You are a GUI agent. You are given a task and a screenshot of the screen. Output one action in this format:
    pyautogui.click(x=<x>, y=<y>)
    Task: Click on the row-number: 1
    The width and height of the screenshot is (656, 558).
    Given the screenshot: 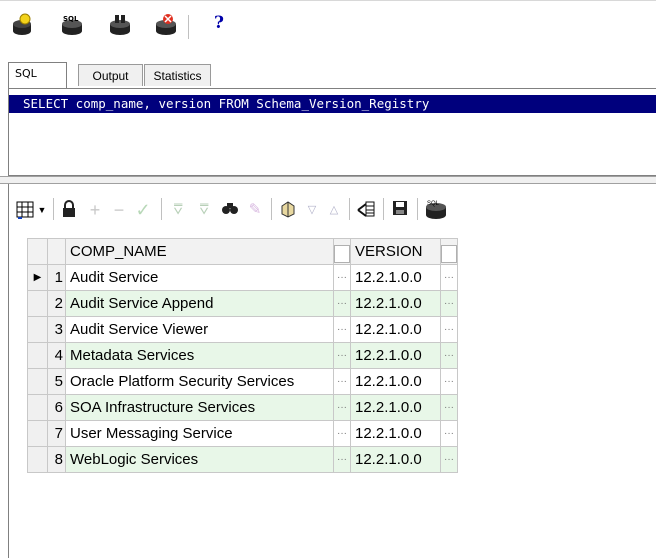 What is the action you would take?
    pyautogui.click(x=56, y=277)
    